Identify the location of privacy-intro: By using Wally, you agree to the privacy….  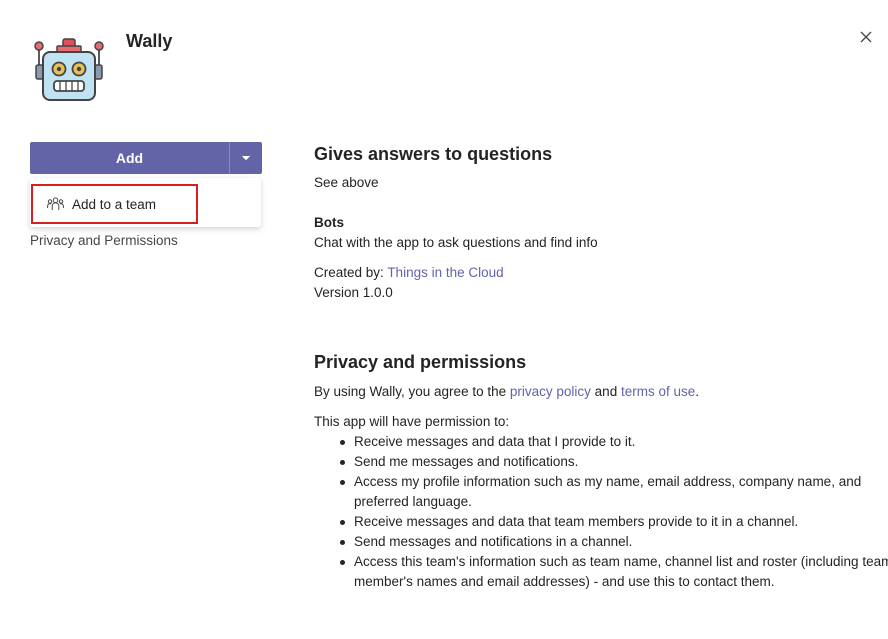
(506, 392).